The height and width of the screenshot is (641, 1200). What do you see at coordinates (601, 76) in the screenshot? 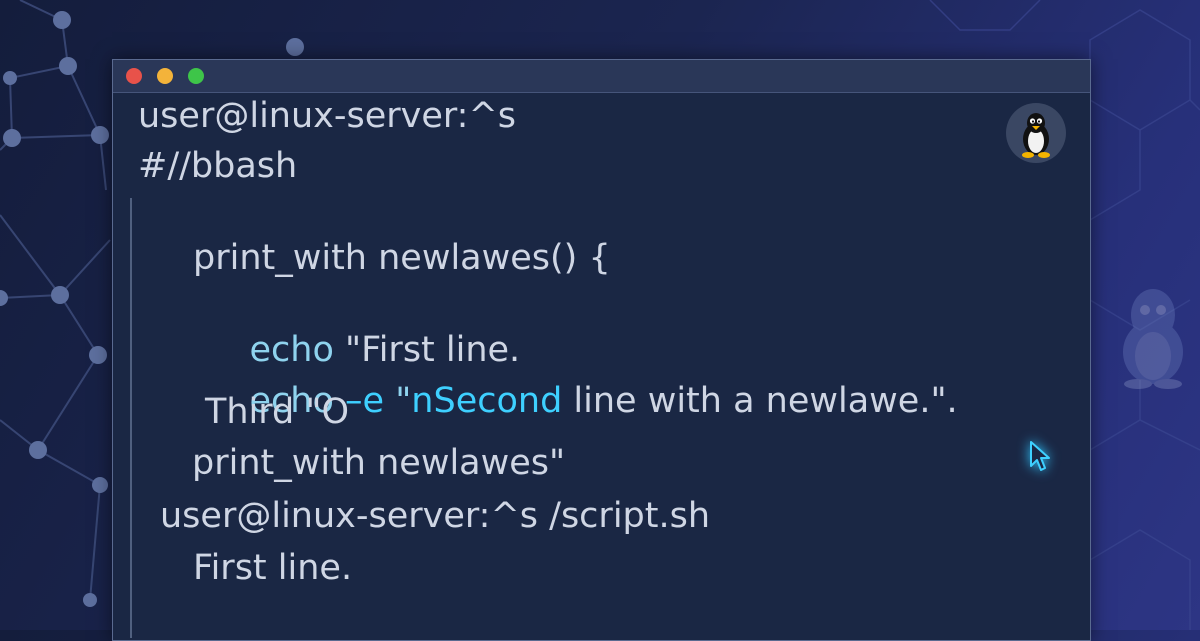
I see `terminal-title-bar` at bounding box center [601, 76].